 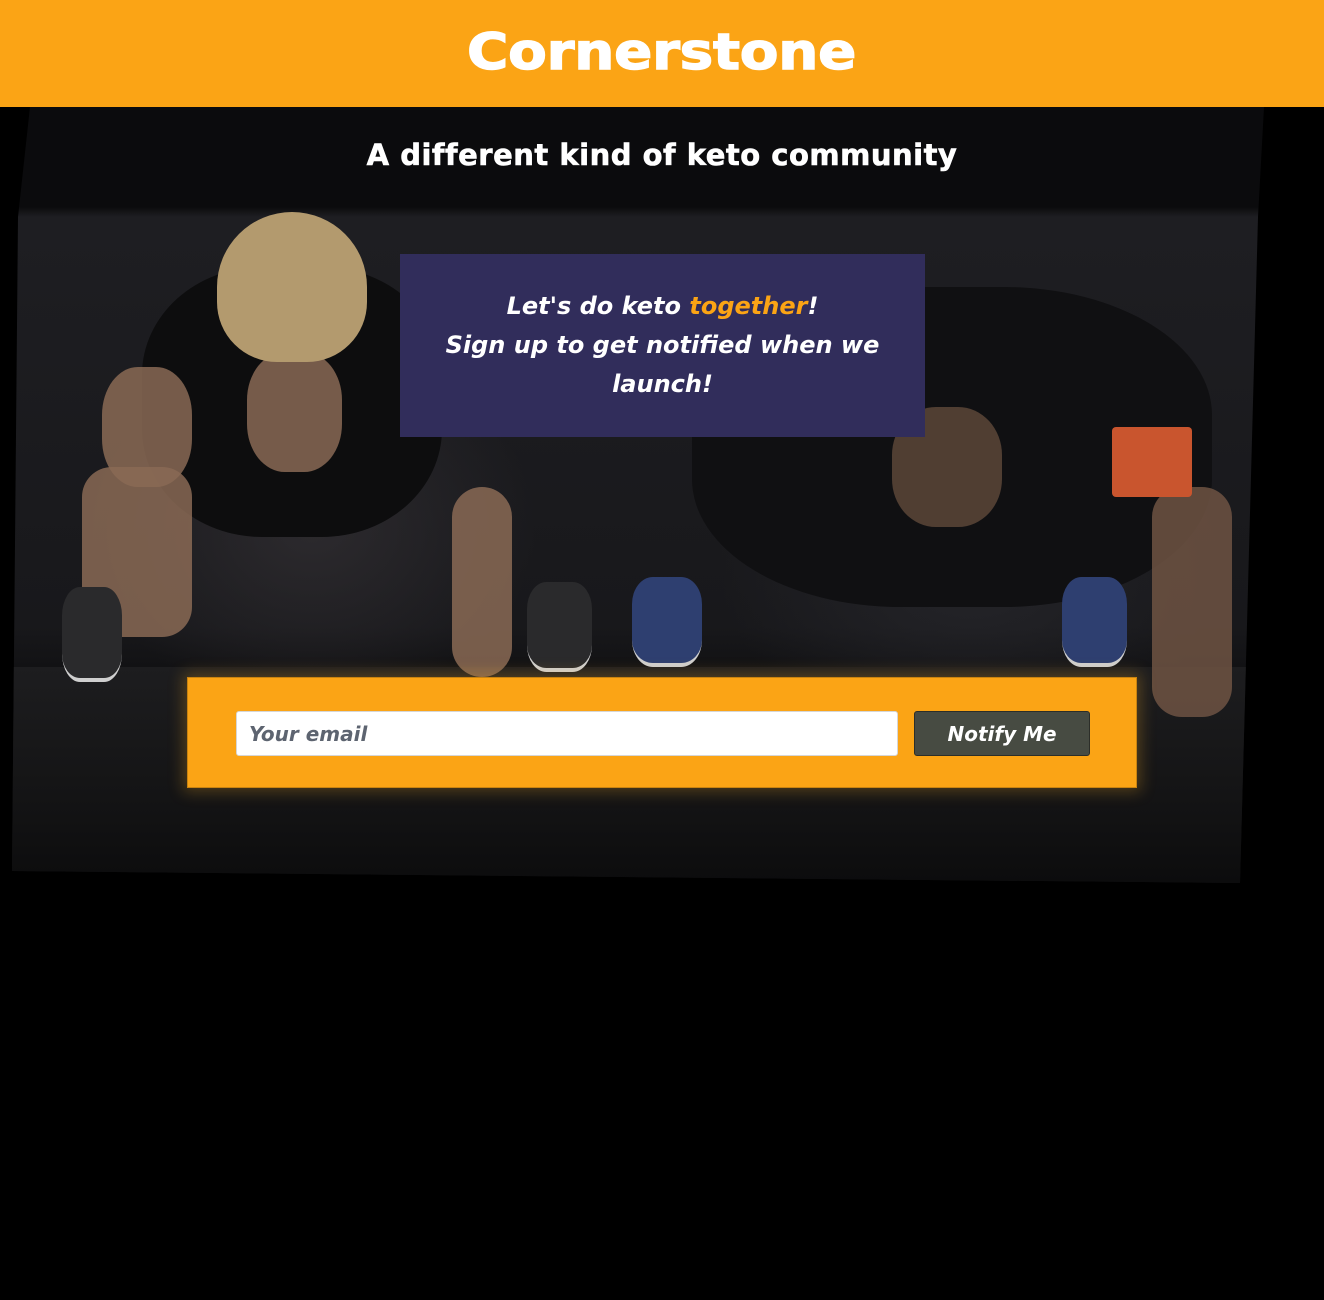 What do you see at coordinates (1152, 462) in the screenshot?
I see `man-armband` at bounding box center [1152, 462].